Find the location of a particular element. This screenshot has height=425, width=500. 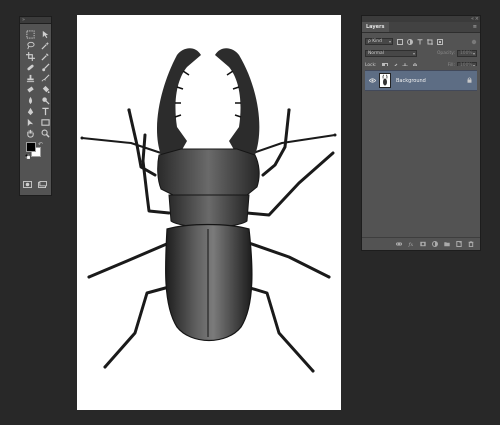

add-mask-icon is located at coordinates (422, 244).